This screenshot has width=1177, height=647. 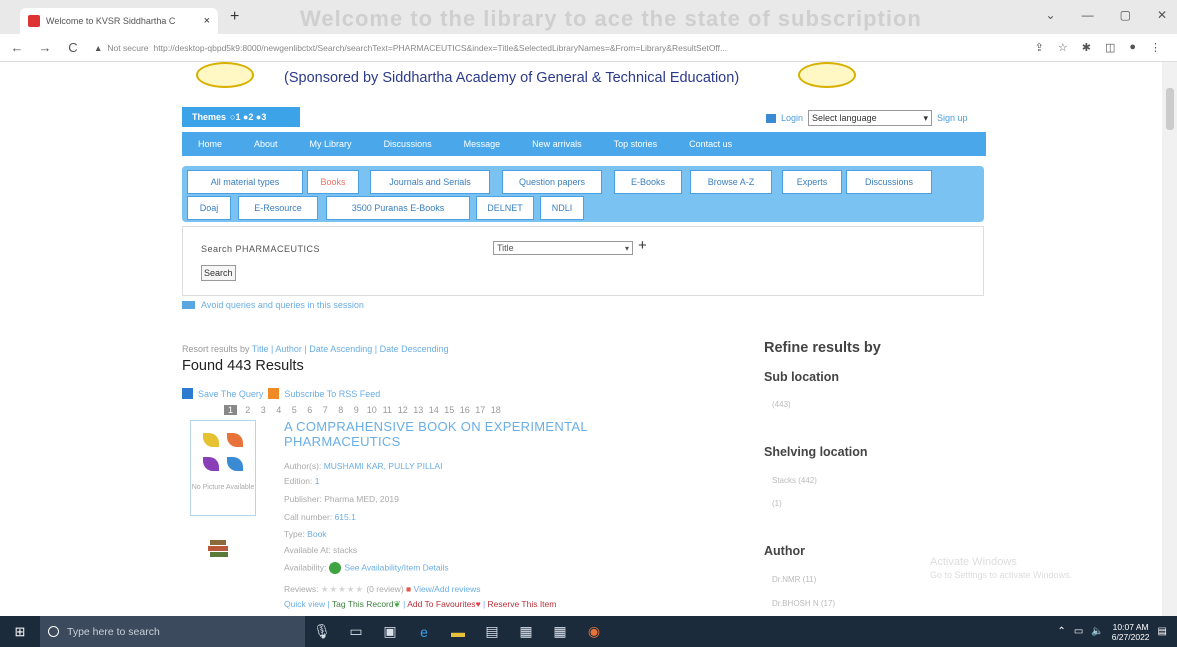 I want to click on refine-shelving-value: Stacks (442), so click(x=794, y=480).